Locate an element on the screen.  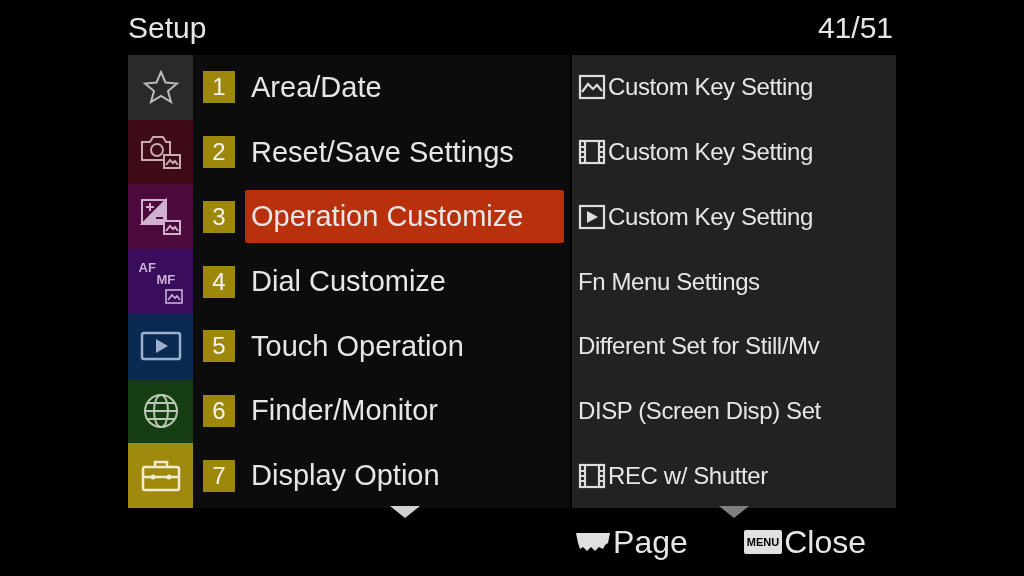
menu-key: MENU is located at coordinates (763, 542).